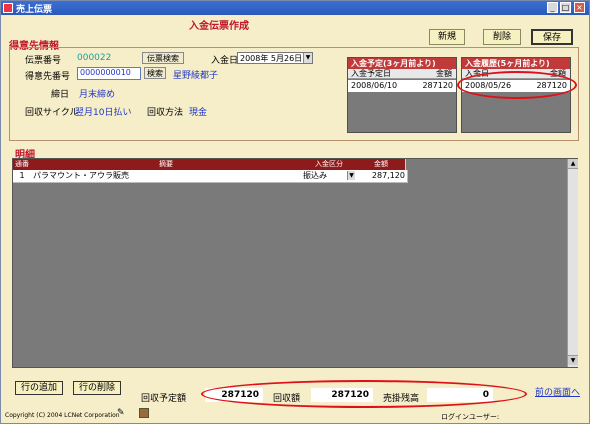 Image resolution: width=596 pixels, height=430 pixels. Describe the element at coordinates (444, 73) in the screenshot. I see `scheduled-col-amount: 金額` at that location.